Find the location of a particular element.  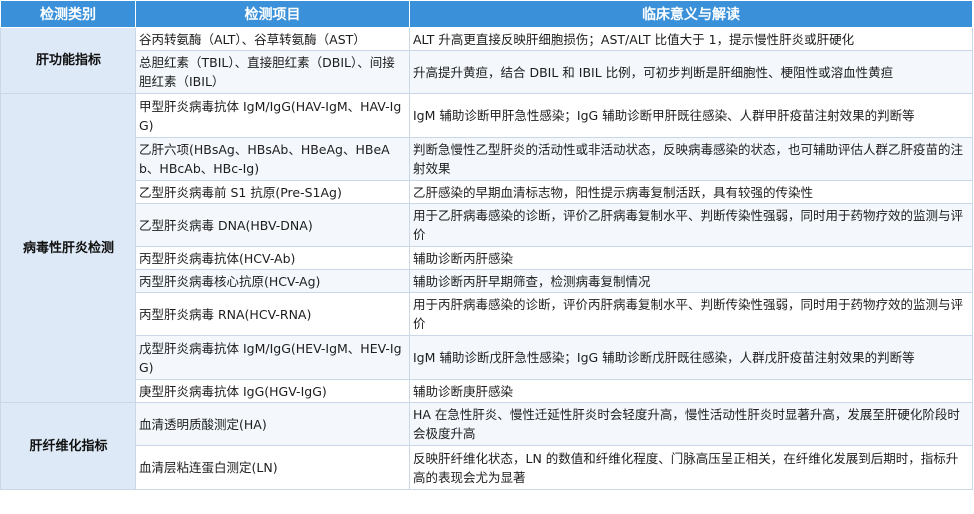

item-cell: 血清层粘连蛋白测定(LN) is located at coordinates (272, 467).